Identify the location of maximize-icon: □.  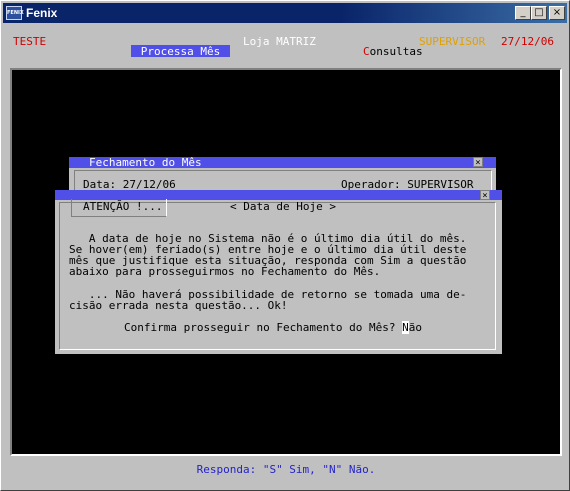
(539, 12).